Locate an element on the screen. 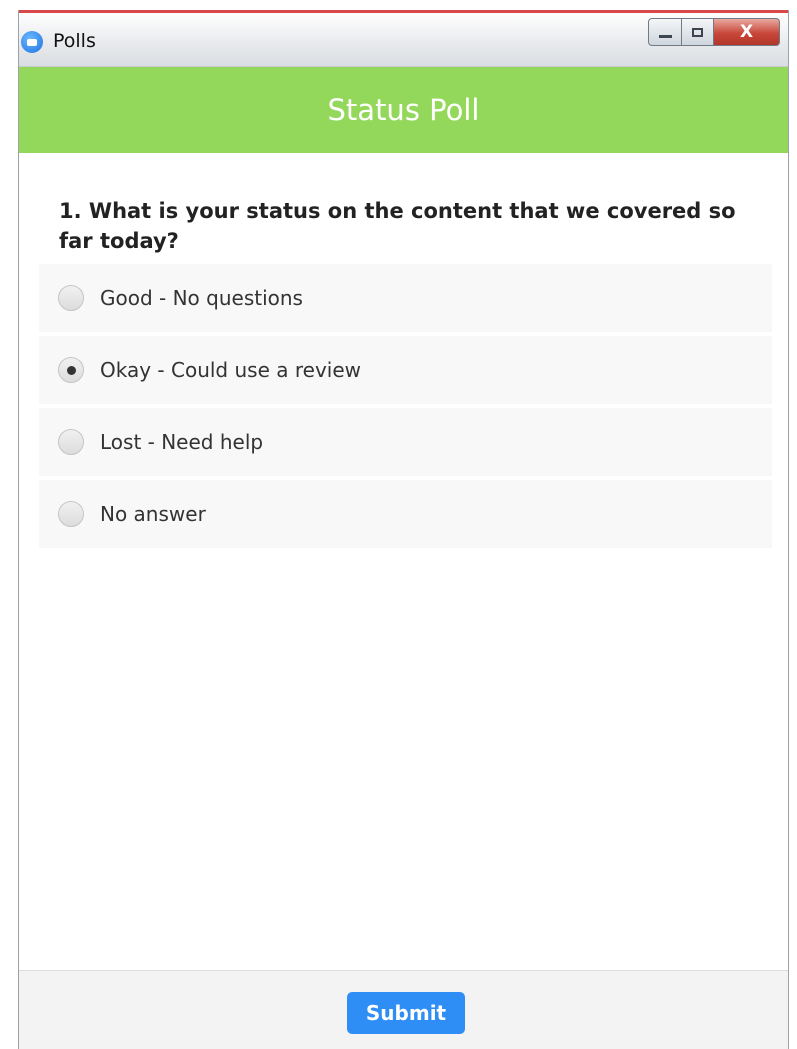 The image size is (797, 1049). close-button: X is located at coordinates (747, 32).